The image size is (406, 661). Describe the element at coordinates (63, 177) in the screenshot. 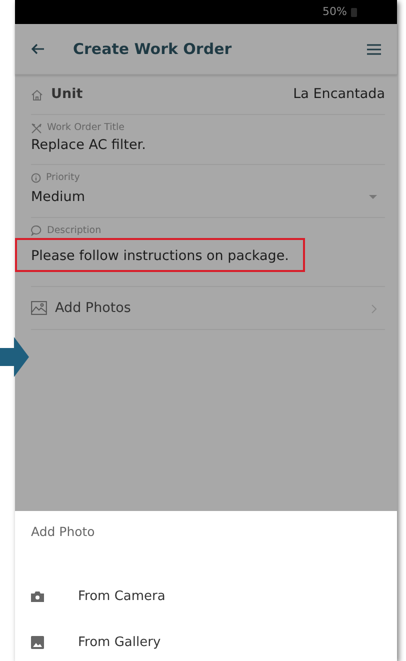

I see `field-label: Priority` at that location.